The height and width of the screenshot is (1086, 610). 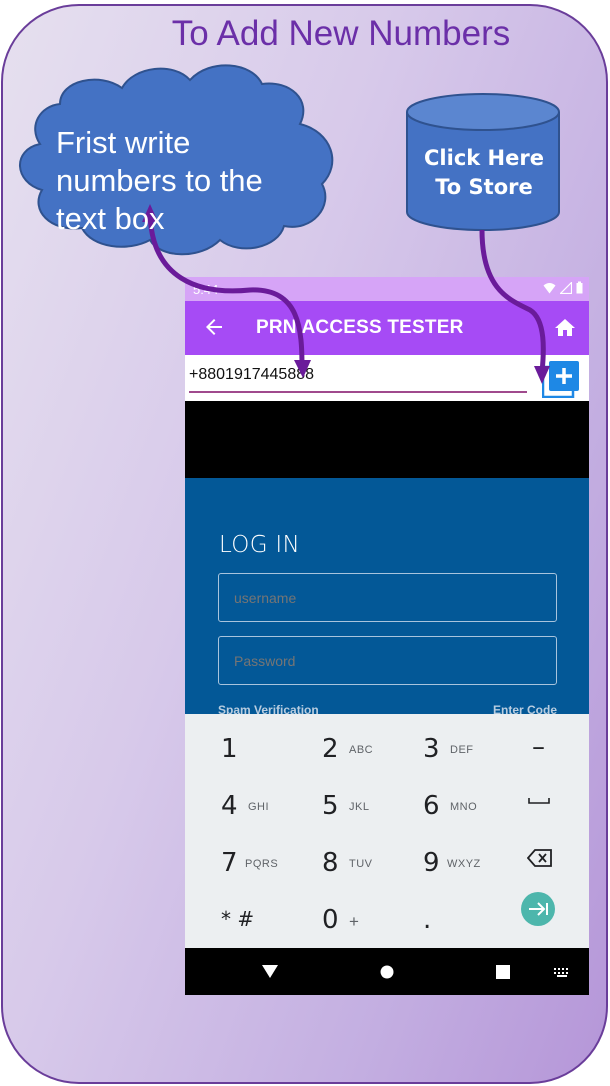 What do you see at coordinates (387, 660) in the screenshot?
I see `password-field` at bounding box center [387, 660].